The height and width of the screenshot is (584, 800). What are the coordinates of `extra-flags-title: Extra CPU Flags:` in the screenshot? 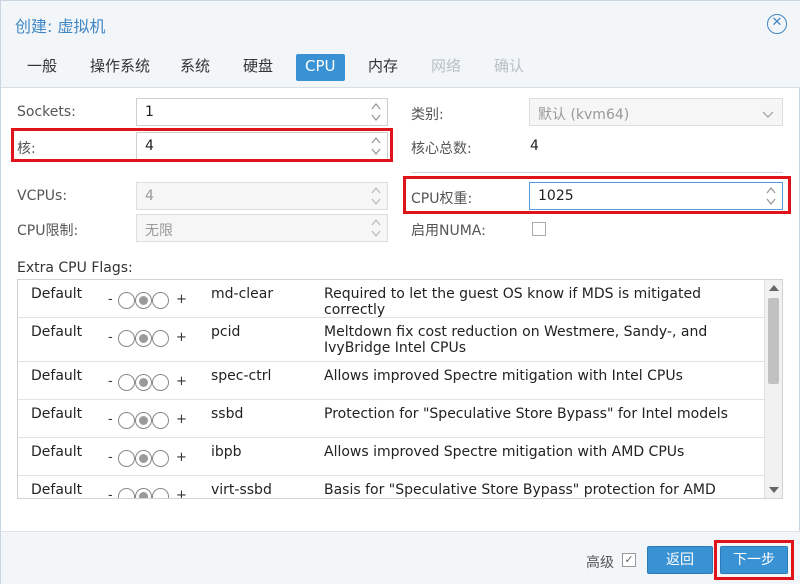 It's located at (75, 268).